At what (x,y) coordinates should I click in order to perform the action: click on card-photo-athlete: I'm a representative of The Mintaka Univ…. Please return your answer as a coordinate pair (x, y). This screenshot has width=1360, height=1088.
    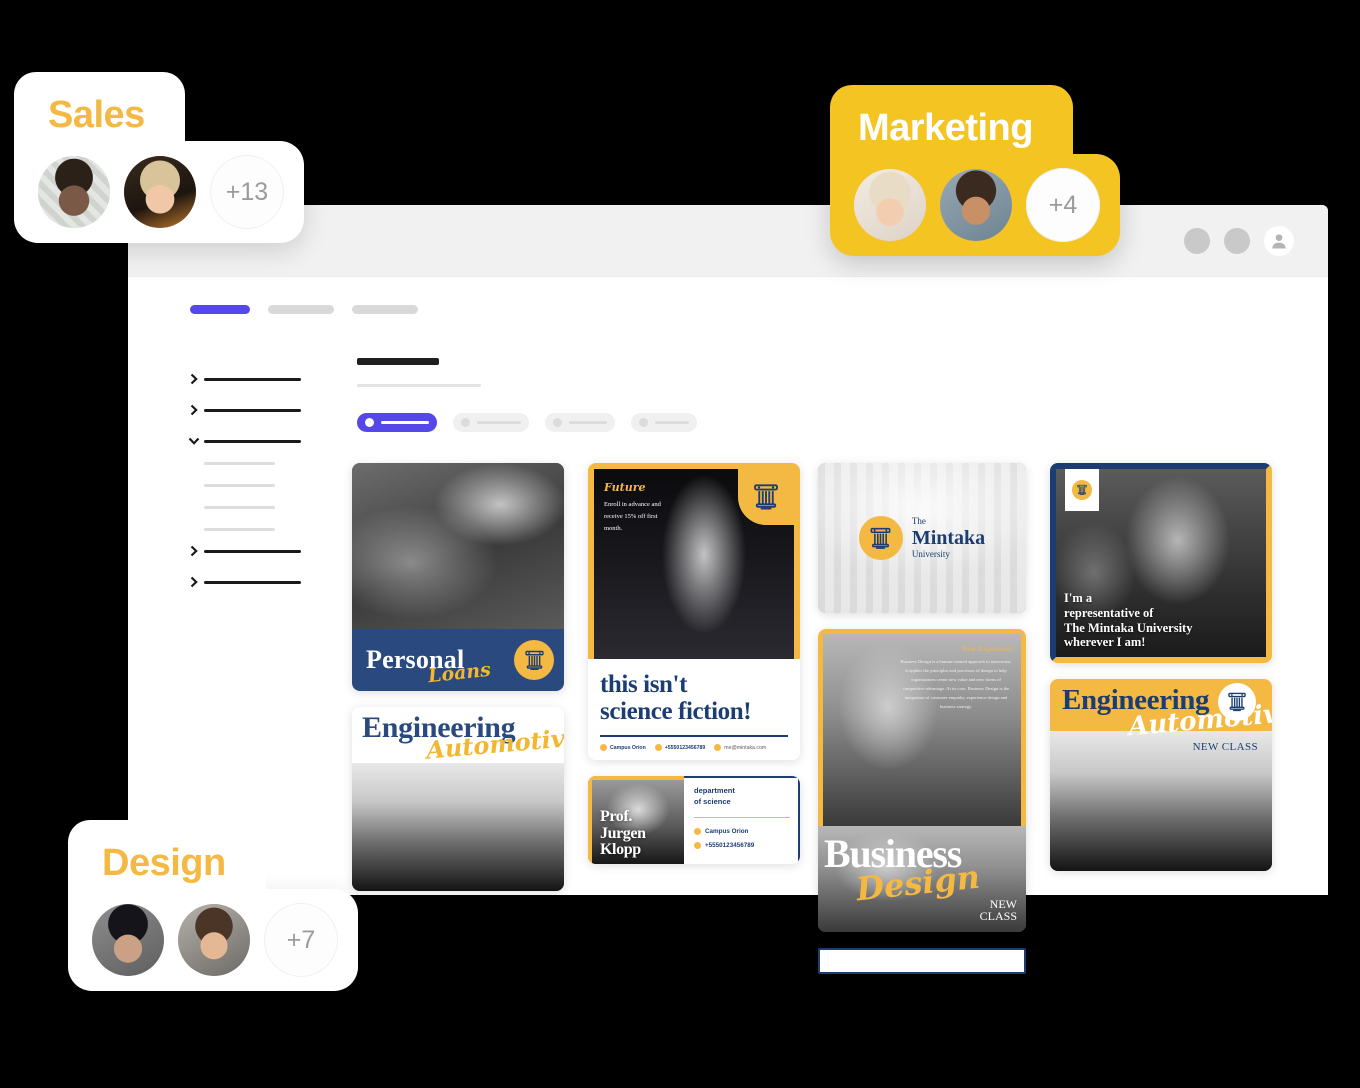
    Looking at the image, I should click on (1161, 563).